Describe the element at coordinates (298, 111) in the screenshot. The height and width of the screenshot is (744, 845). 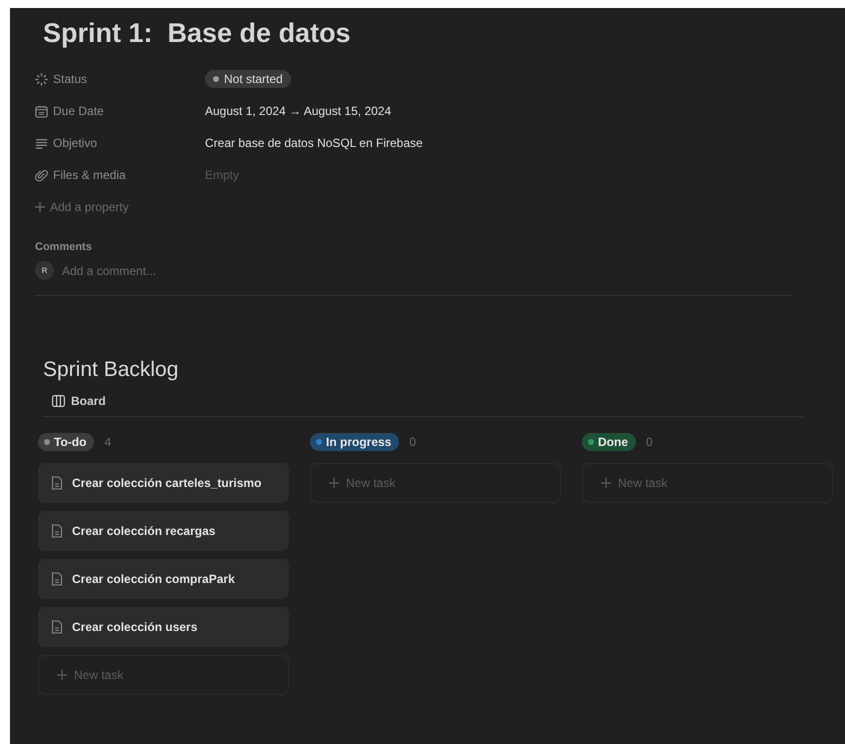
I see `property-value: August 1, 2024 → August 15, 2024` at that location.